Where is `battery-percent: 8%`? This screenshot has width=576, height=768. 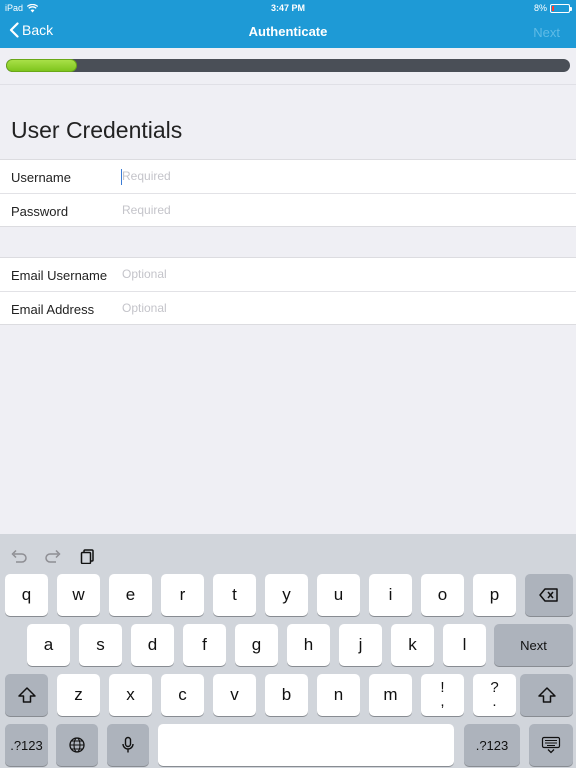
battery-percent: 8% is located at coordinates (540, 8).